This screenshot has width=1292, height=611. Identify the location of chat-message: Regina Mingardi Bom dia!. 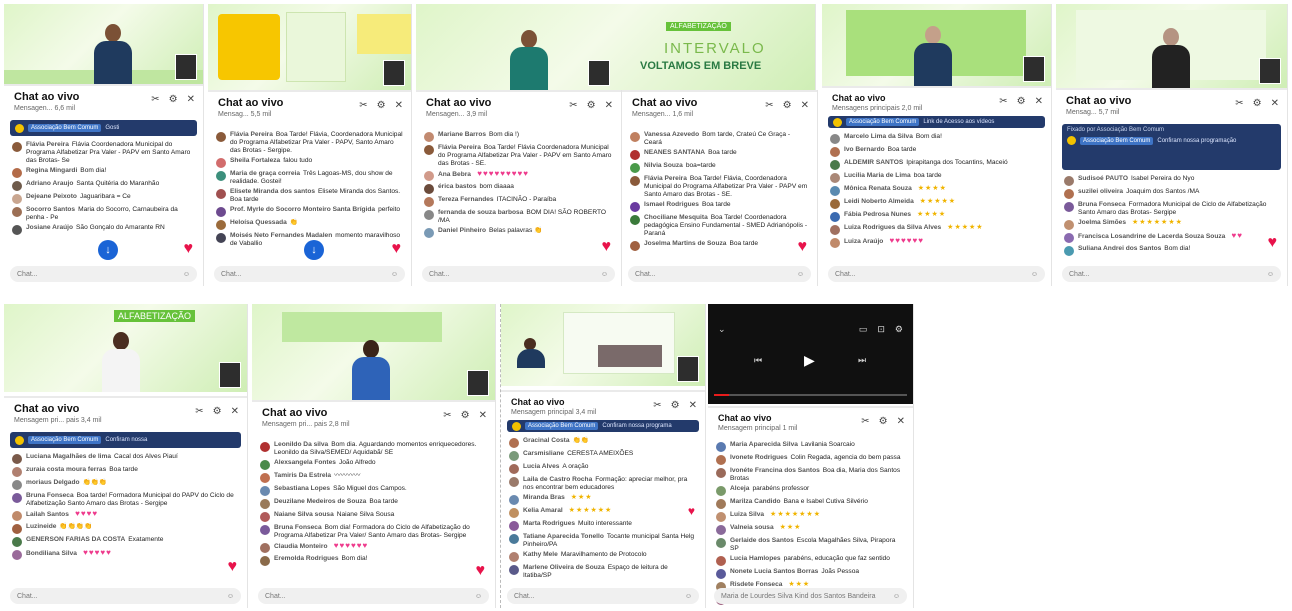
(103, 172).